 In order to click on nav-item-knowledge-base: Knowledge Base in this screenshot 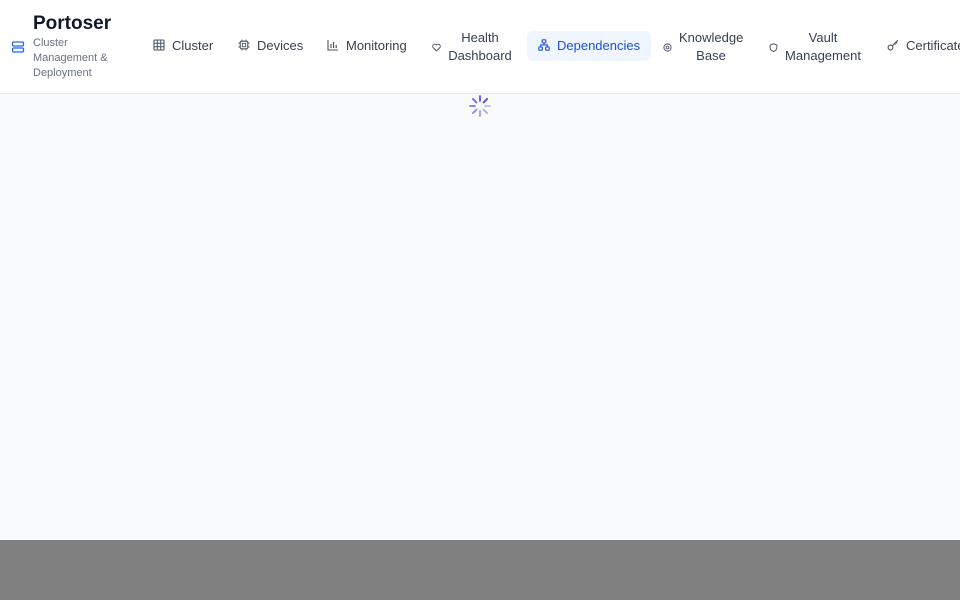, I will do `click(703, 47)`.